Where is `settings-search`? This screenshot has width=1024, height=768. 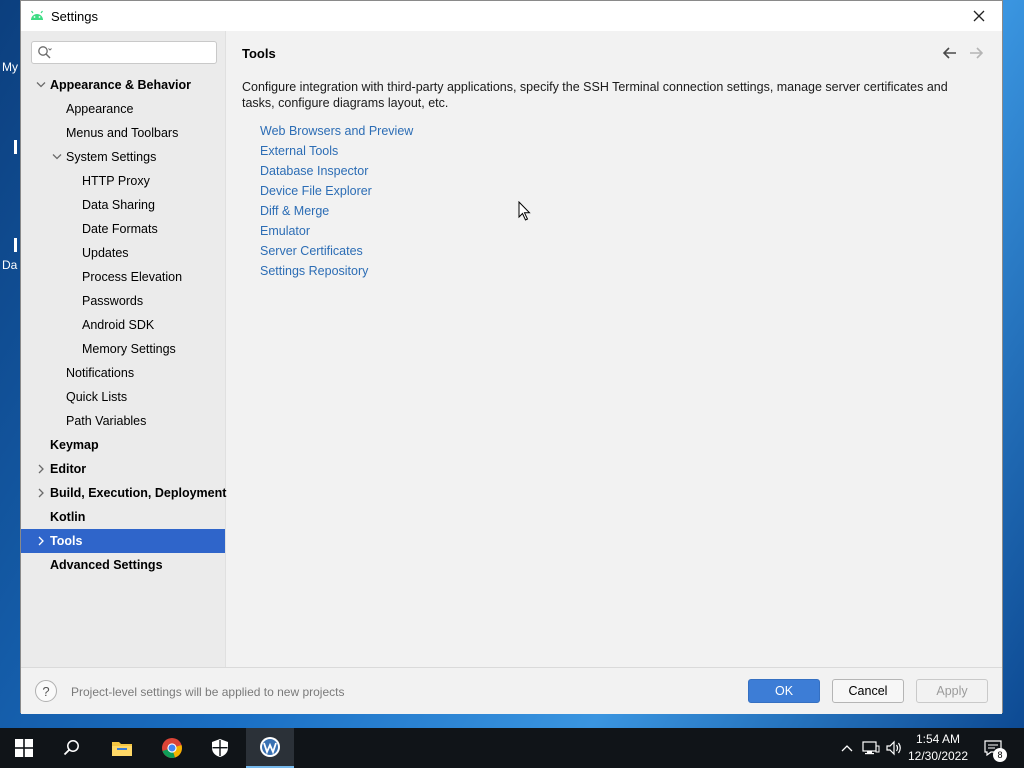
settings-search is located at coordinates (124, 52).